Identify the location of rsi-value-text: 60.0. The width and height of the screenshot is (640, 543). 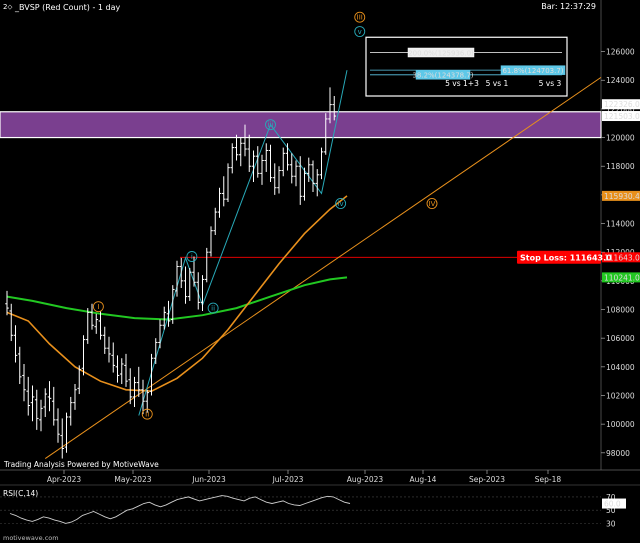
(612, 504).